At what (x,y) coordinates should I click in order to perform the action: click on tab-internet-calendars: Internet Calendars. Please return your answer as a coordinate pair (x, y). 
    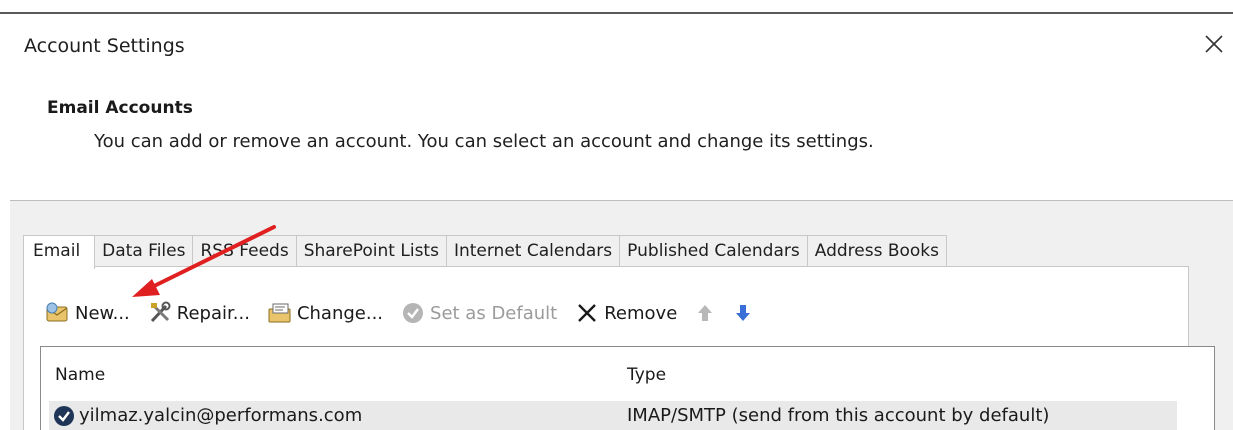
    Looking at the image, I should click on (533, 251).